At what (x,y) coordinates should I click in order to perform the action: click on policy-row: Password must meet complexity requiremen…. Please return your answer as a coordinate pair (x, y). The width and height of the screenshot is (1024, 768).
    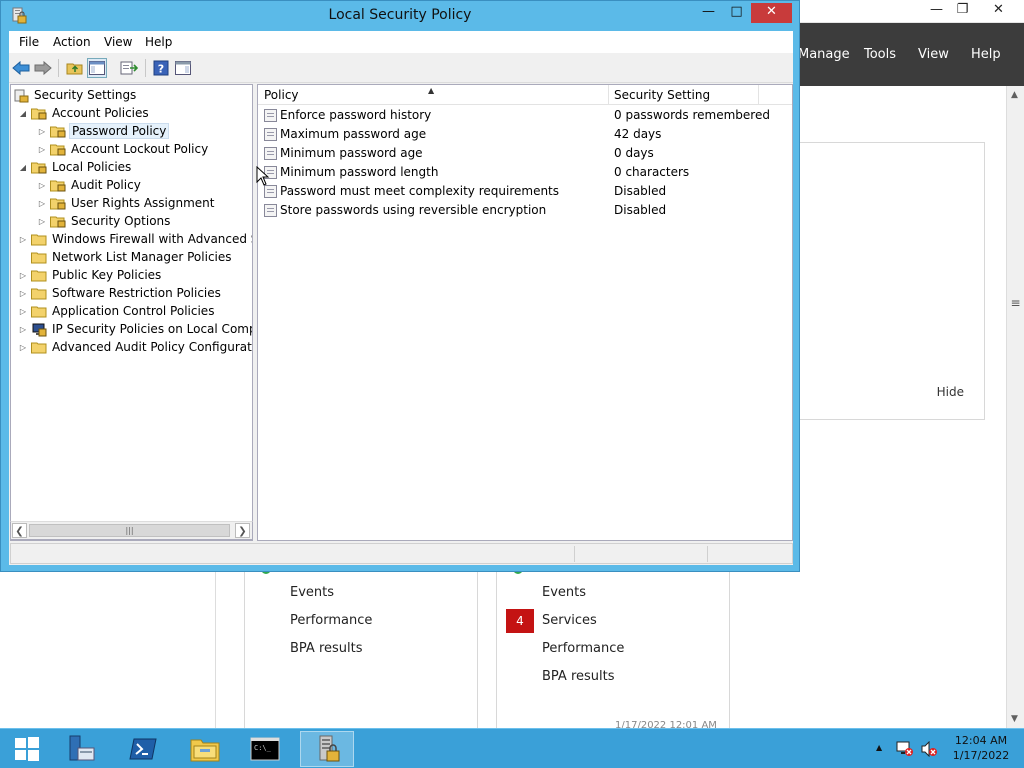
    Looking at the image, I should click on (525, 191).